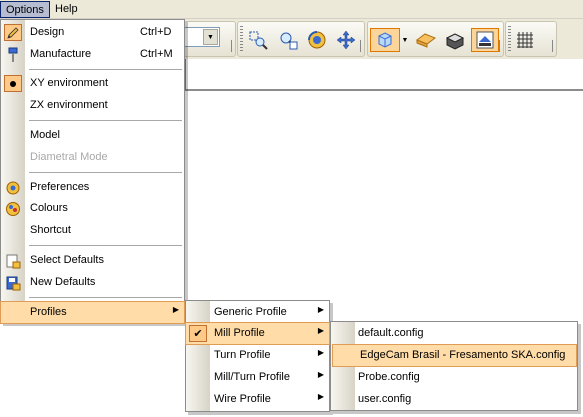 This screenshot has width=583, height=417. What do you see at coordinates (66, 9) in the screenshot?
I see `menu-help: Help` at bounding box center [66, 9].